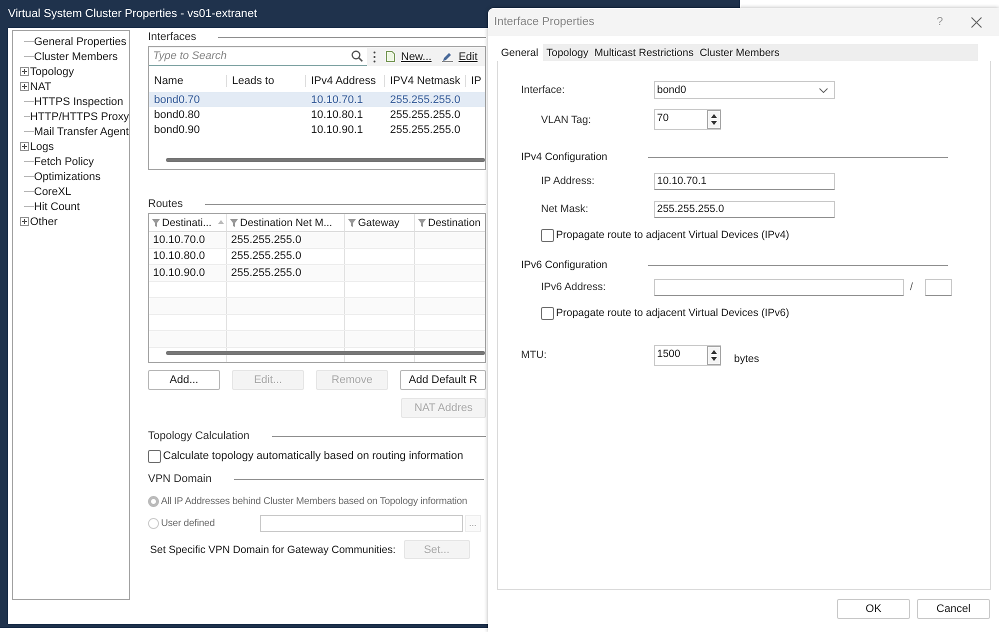 This screenshot has width=999, height=632. What do you see at coordinates (314, 501) in the screenshot?
I see `radio-label: All IP Addresses behind Cluster Members based on Topology information` at bounding box center [314, 501].